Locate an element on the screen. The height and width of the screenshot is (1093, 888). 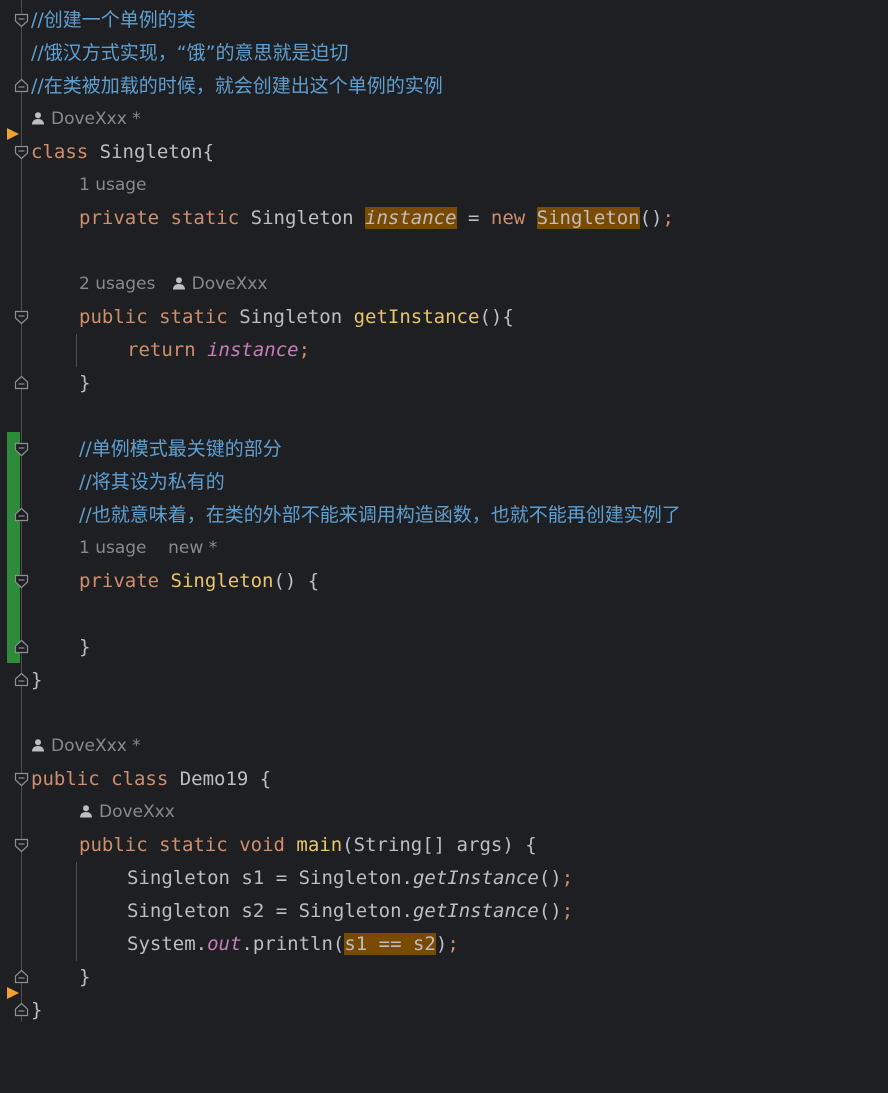
code-line: //将其设为私有的 is located at coordinates (444, 482).